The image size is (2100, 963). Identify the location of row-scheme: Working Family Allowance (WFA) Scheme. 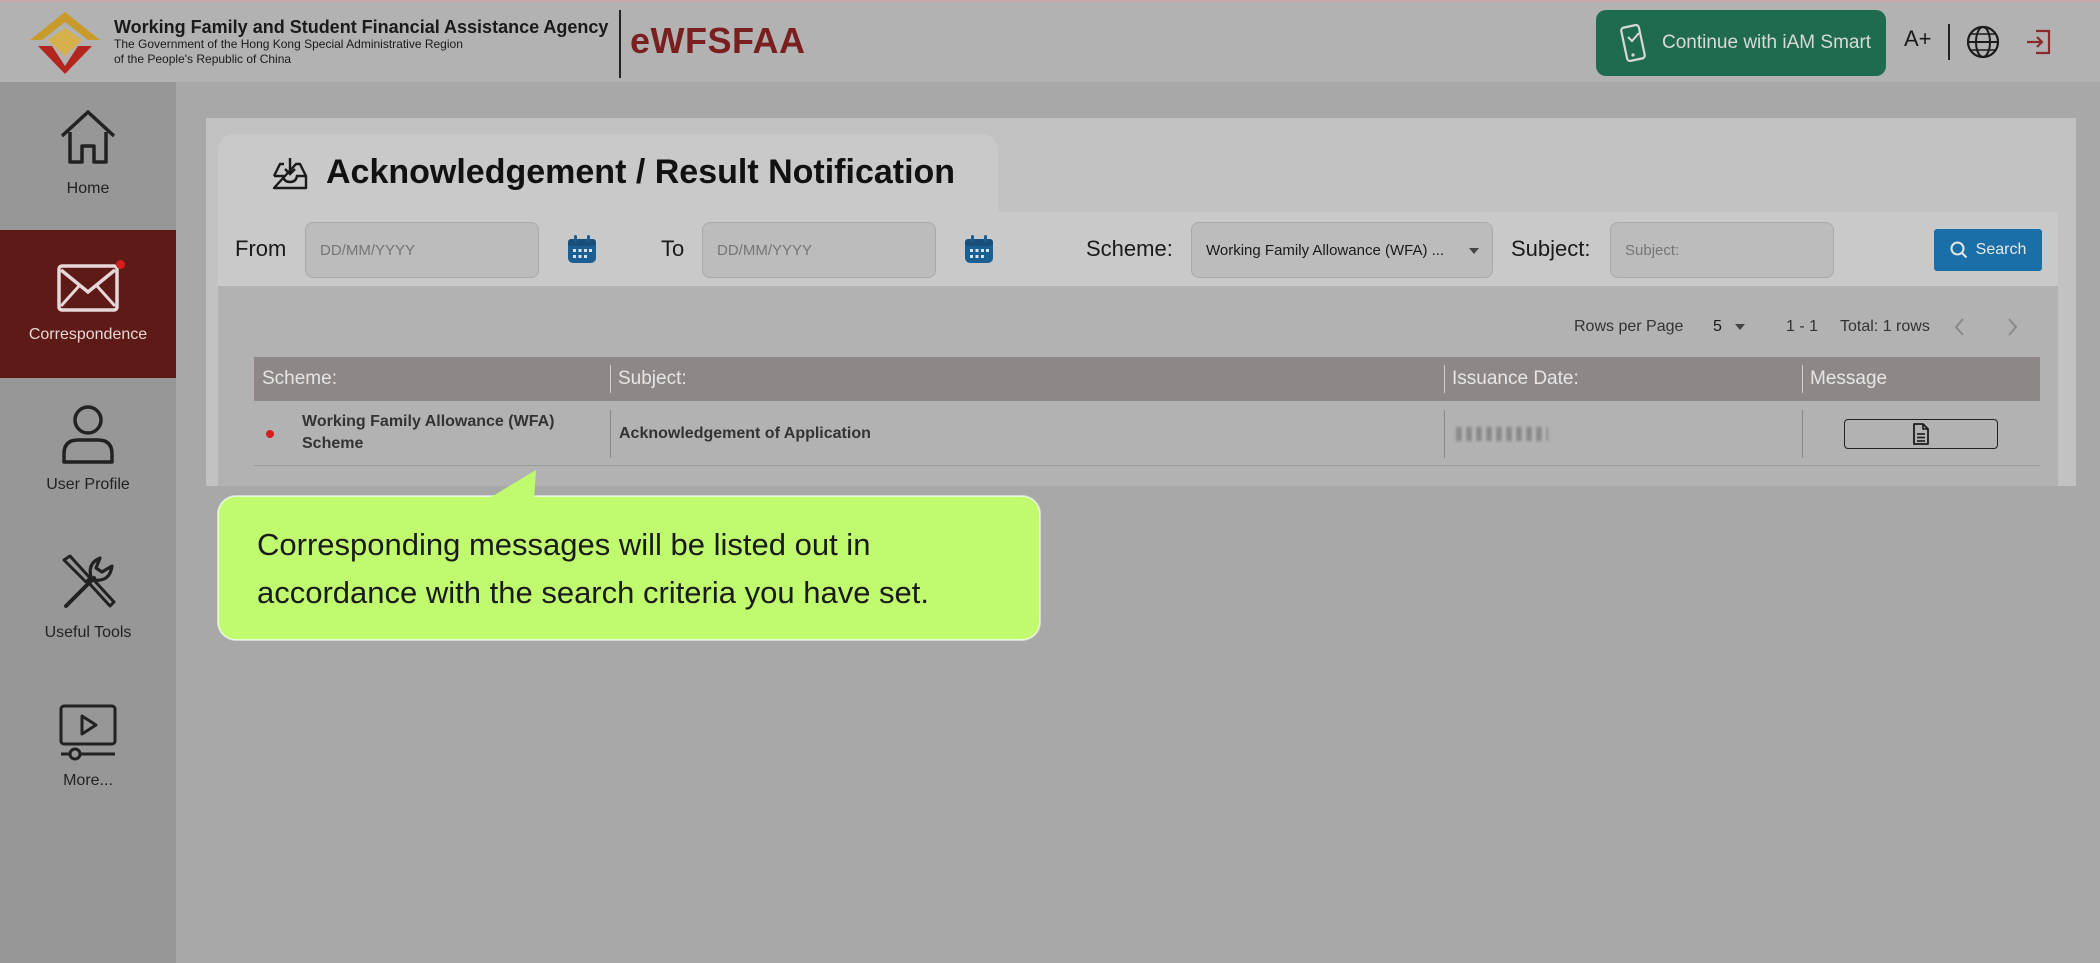
(428, 433).